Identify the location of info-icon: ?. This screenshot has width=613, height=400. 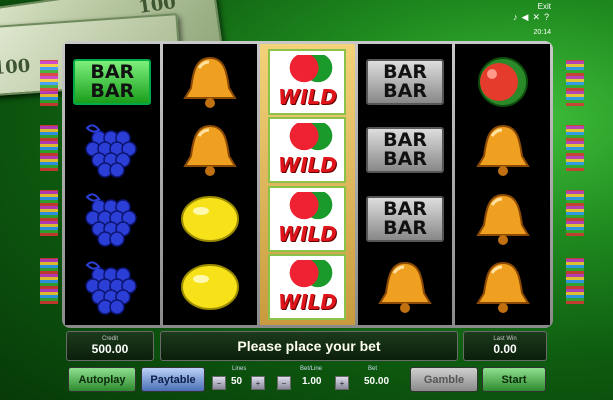
(548, 17).